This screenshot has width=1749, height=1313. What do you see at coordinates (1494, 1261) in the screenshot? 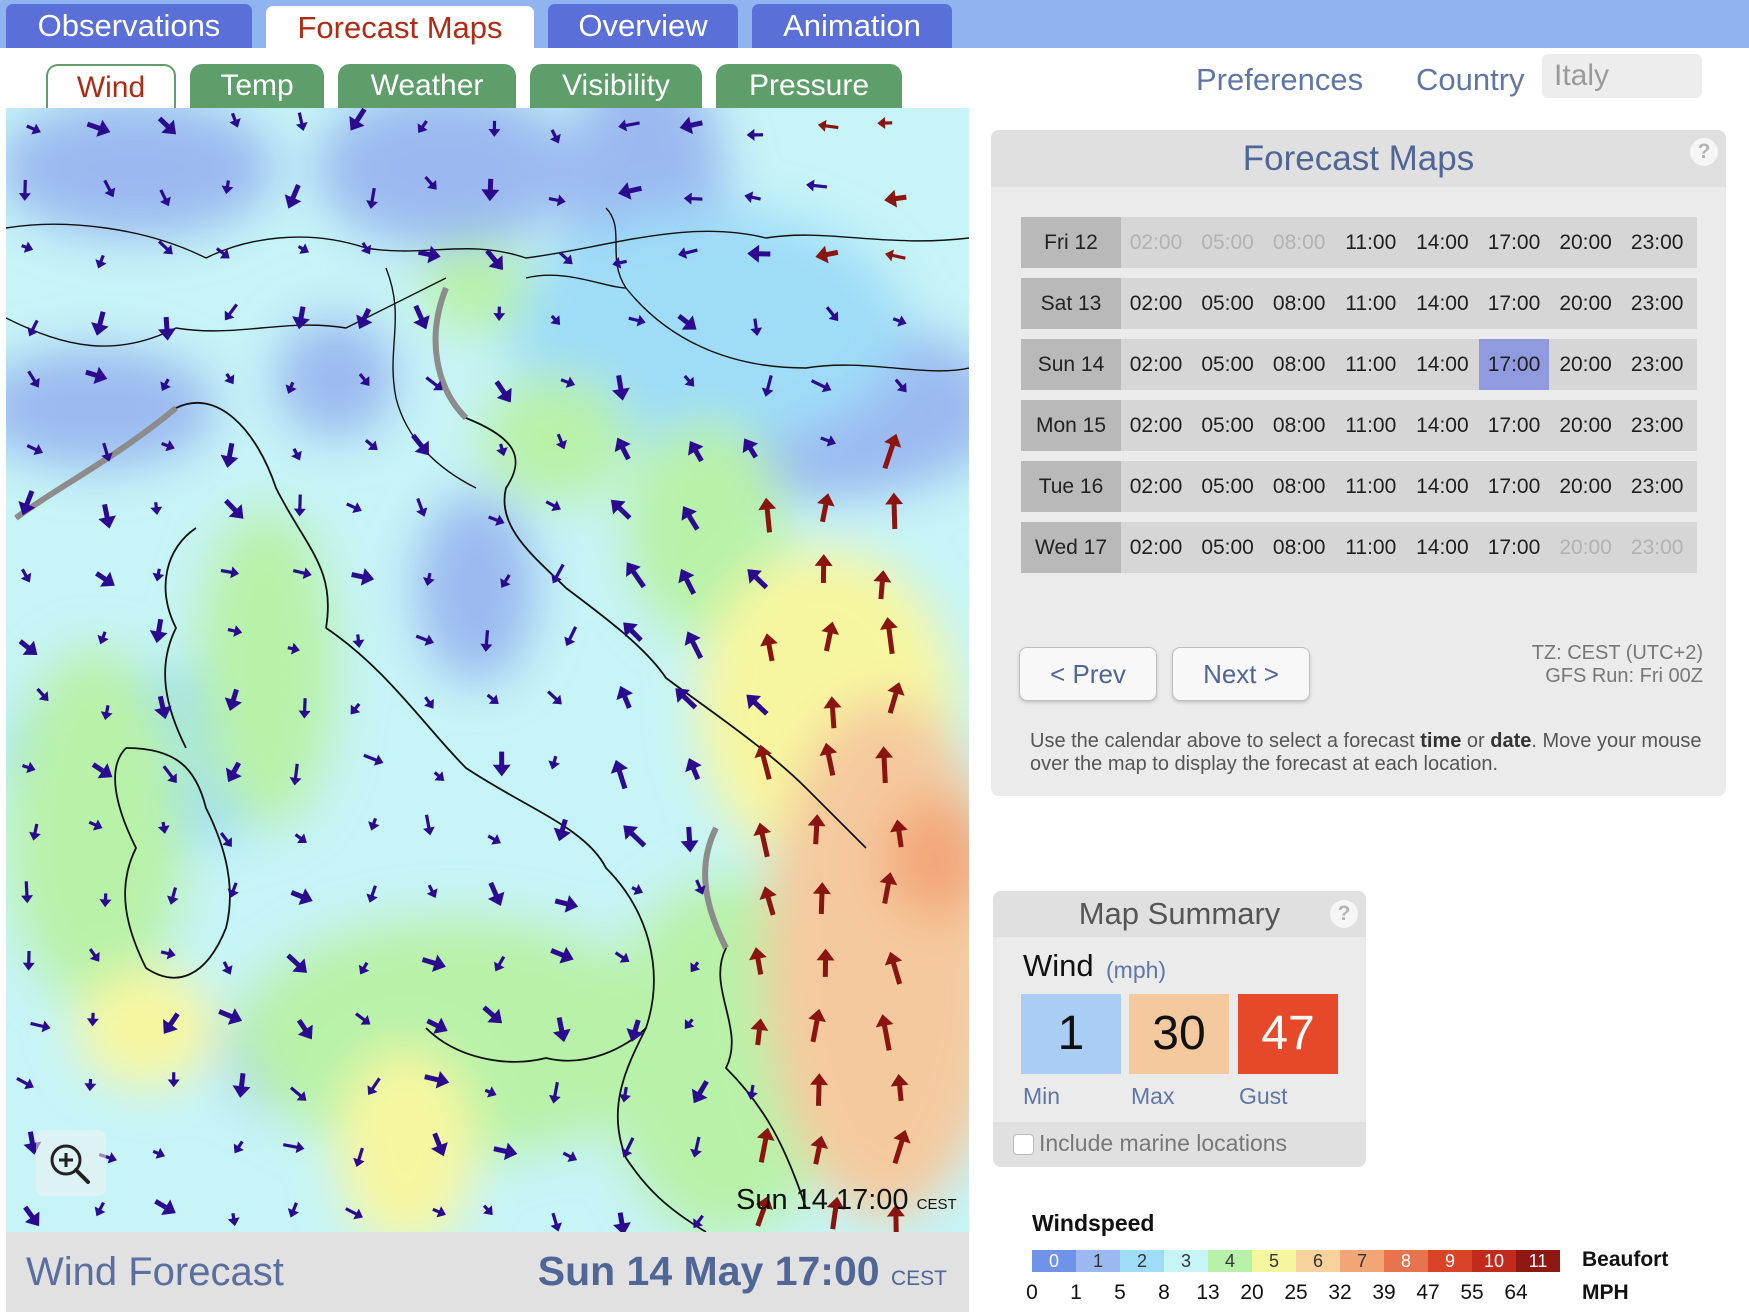
I see `legend-beaufort-cell: 10` at bounding box center [1494, 1261].